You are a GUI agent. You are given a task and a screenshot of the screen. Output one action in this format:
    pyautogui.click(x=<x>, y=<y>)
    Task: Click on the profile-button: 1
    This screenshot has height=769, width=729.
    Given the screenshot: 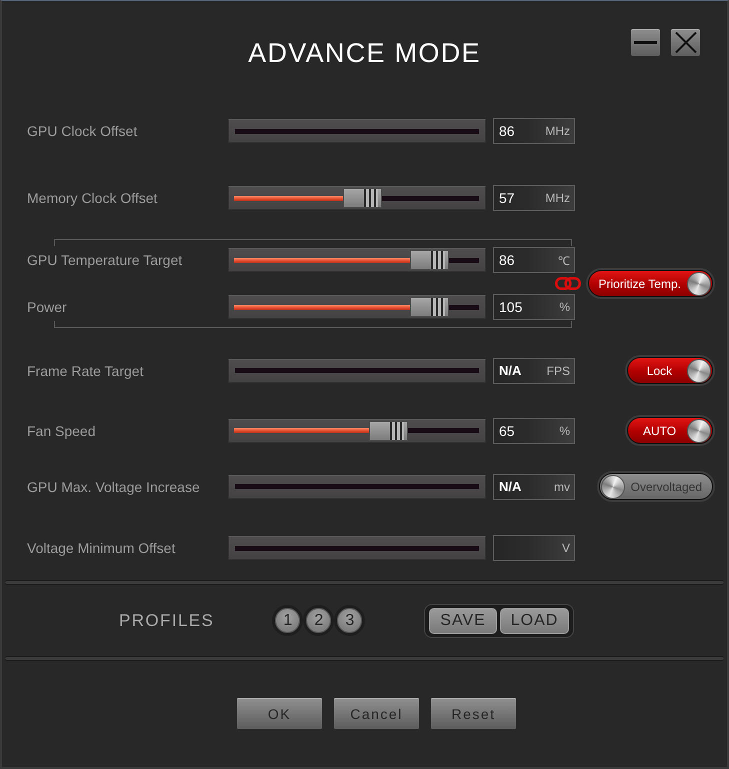 What is the action you would take?
    pyautogui.click(x=288, y=620)
    